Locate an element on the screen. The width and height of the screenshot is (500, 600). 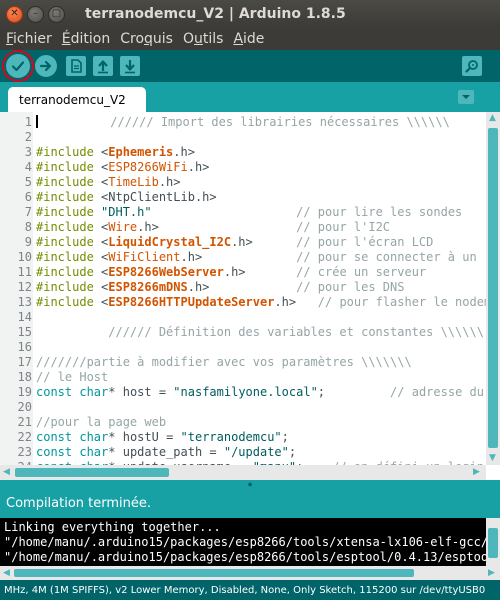
menu-aide: Aide is located at coordinates (248, 39).